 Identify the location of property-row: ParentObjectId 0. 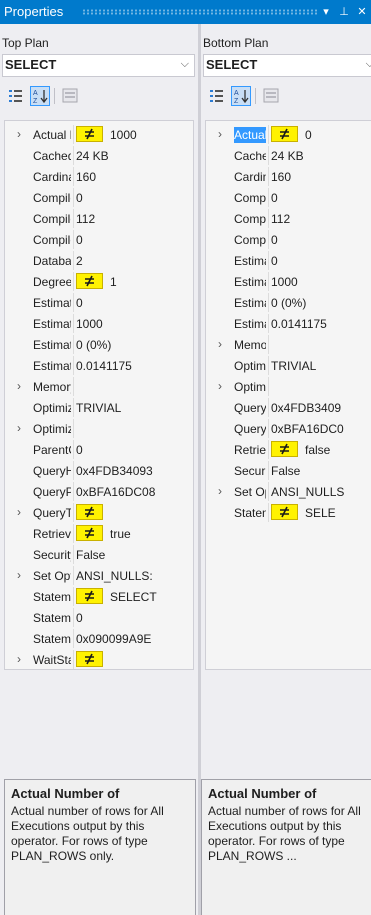
(99, 449).